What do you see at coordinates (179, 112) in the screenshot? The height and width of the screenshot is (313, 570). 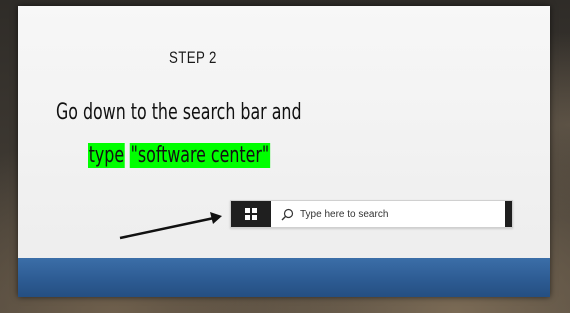 I see `instruction-line-1: Go down to the search bar and` at bounding box center [179, 112].